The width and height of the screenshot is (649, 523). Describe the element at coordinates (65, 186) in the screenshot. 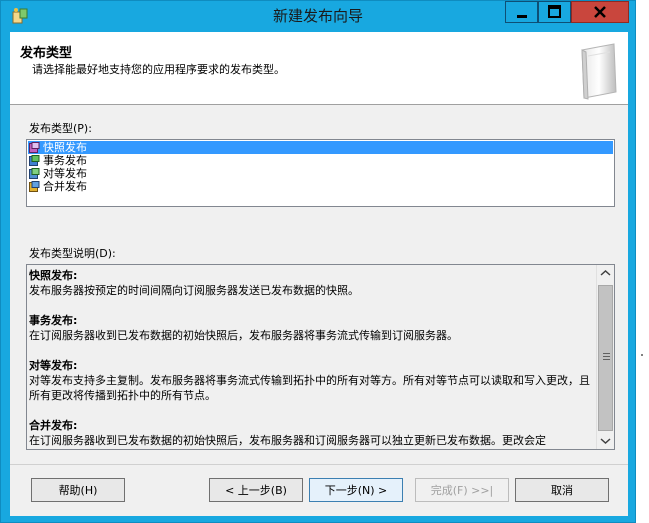

I see `list-item-label: 合并发布` at that location.